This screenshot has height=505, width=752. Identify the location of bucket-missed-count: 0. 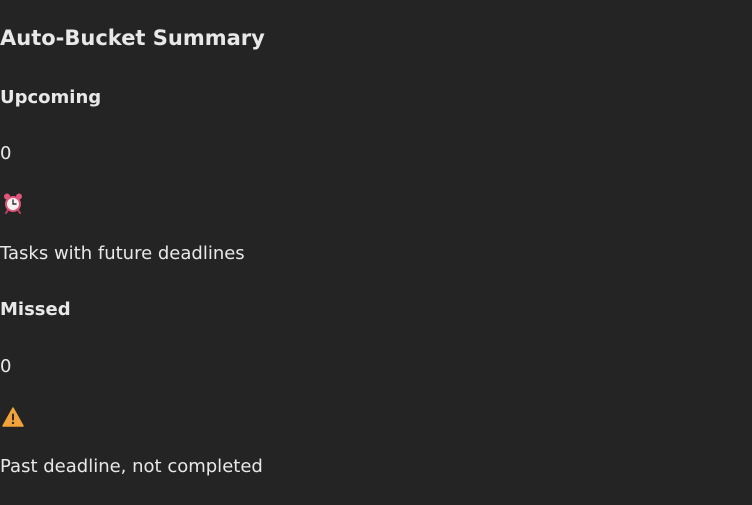
(6, 366).